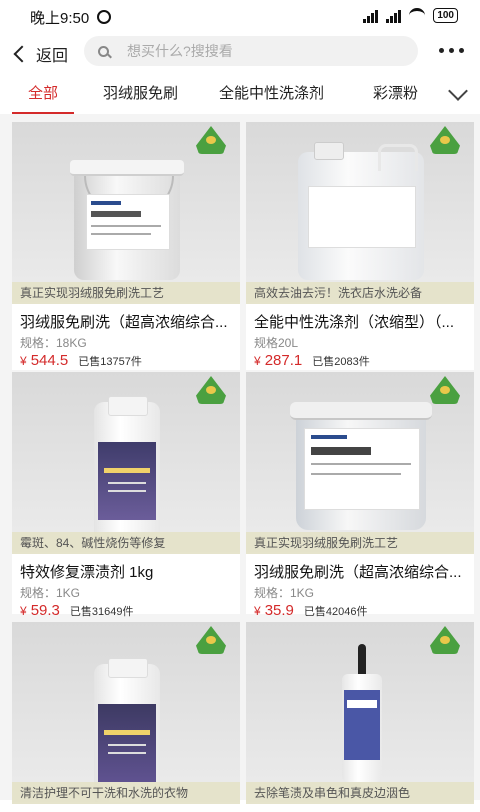  I want to click on back-label: 返回, so click(52, 56).